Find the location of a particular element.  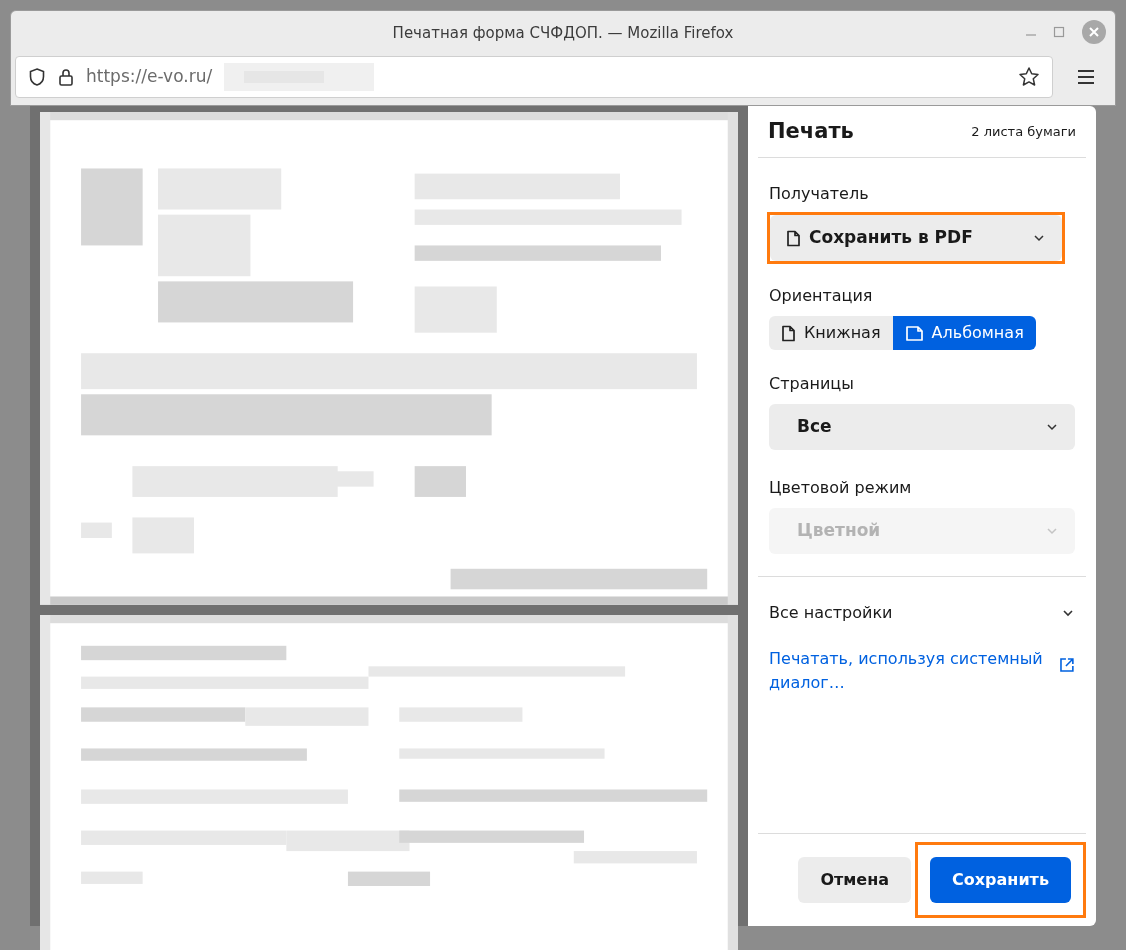

star-icon is located at coordinates (1029, 77).